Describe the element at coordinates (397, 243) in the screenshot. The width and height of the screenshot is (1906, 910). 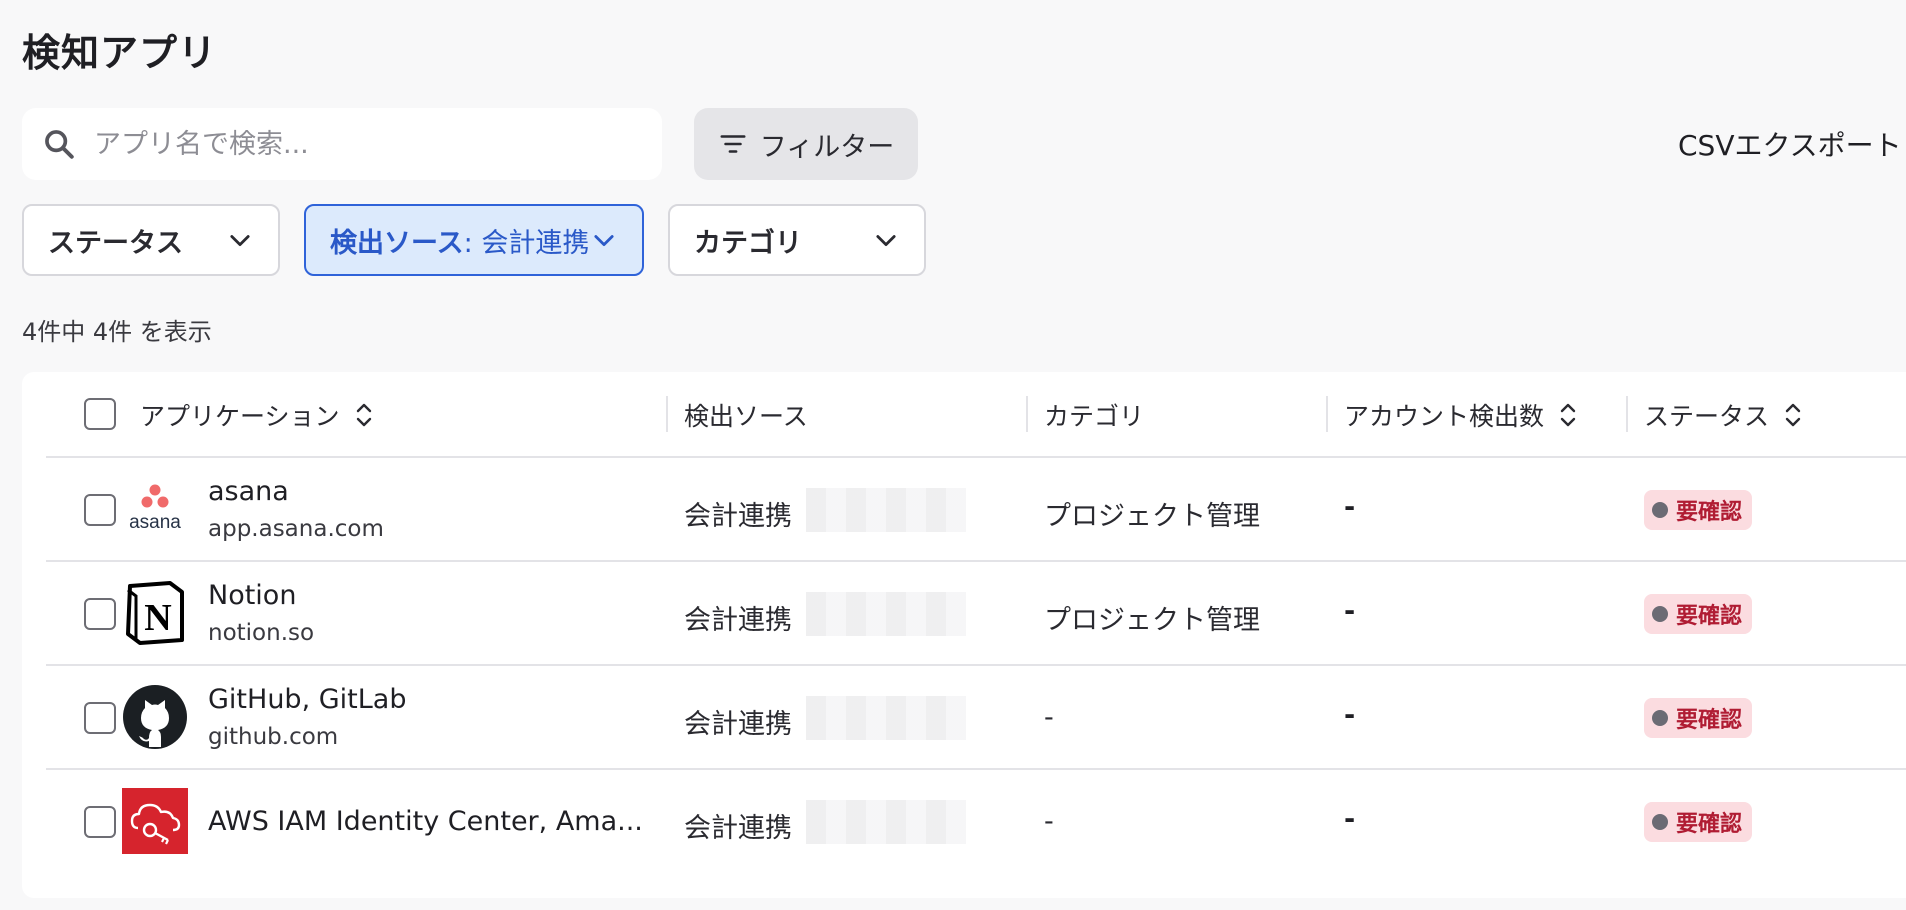
I see `source-filter-key: 検出ソース` at that location.